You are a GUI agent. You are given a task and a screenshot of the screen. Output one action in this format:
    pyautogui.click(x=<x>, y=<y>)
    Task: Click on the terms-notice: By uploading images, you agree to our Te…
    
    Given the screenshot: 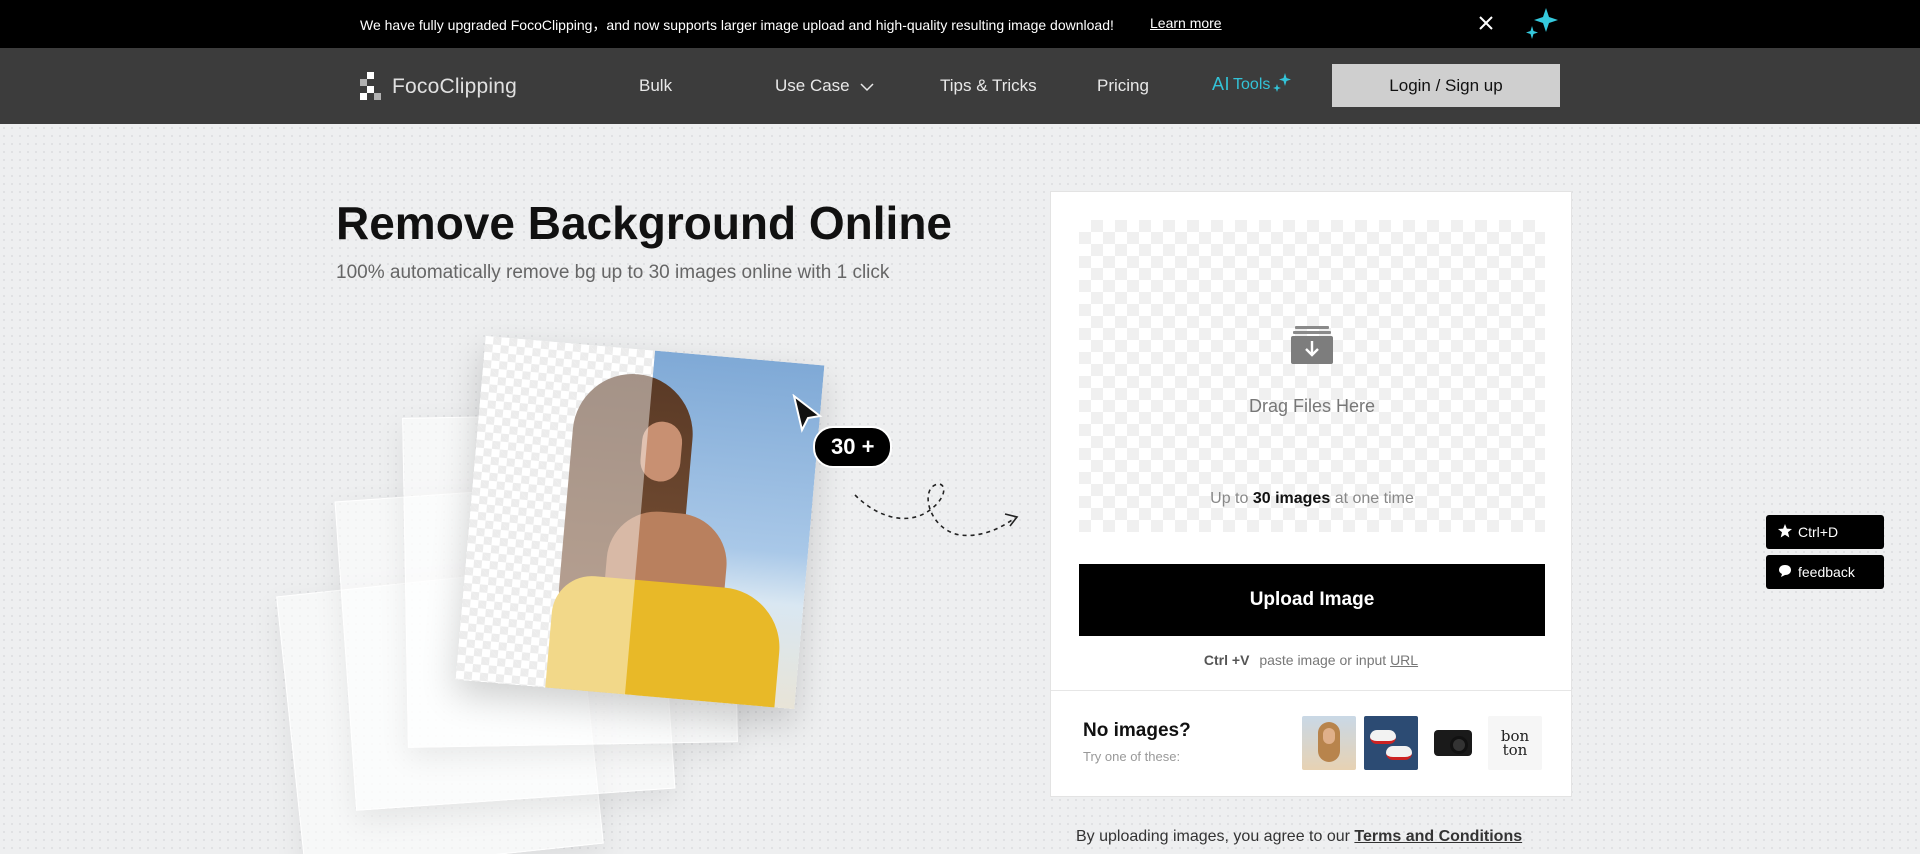 What is the action you would take?
    pyautogui.click(x=1299, y=837)
    